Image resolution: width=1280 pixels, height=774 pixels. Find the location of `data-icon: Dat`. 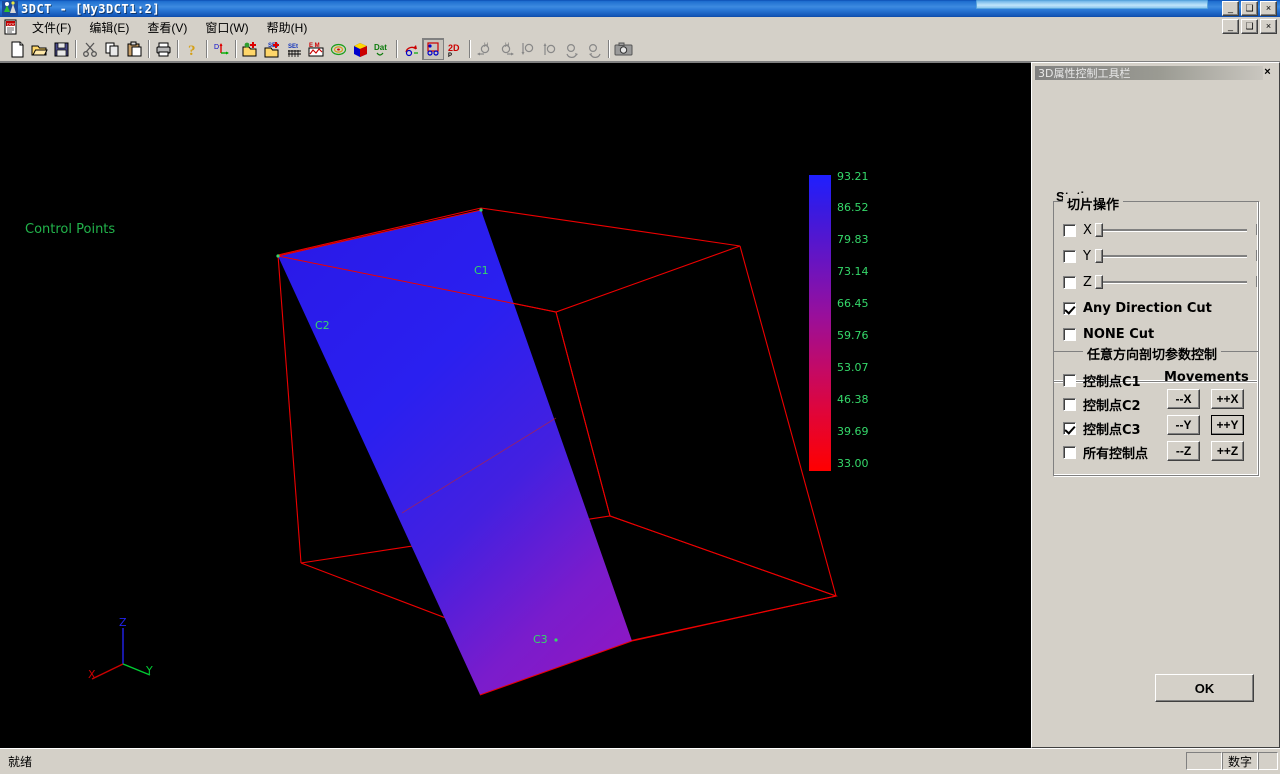

data-icon: Dat is located at coordinates (382, 49).